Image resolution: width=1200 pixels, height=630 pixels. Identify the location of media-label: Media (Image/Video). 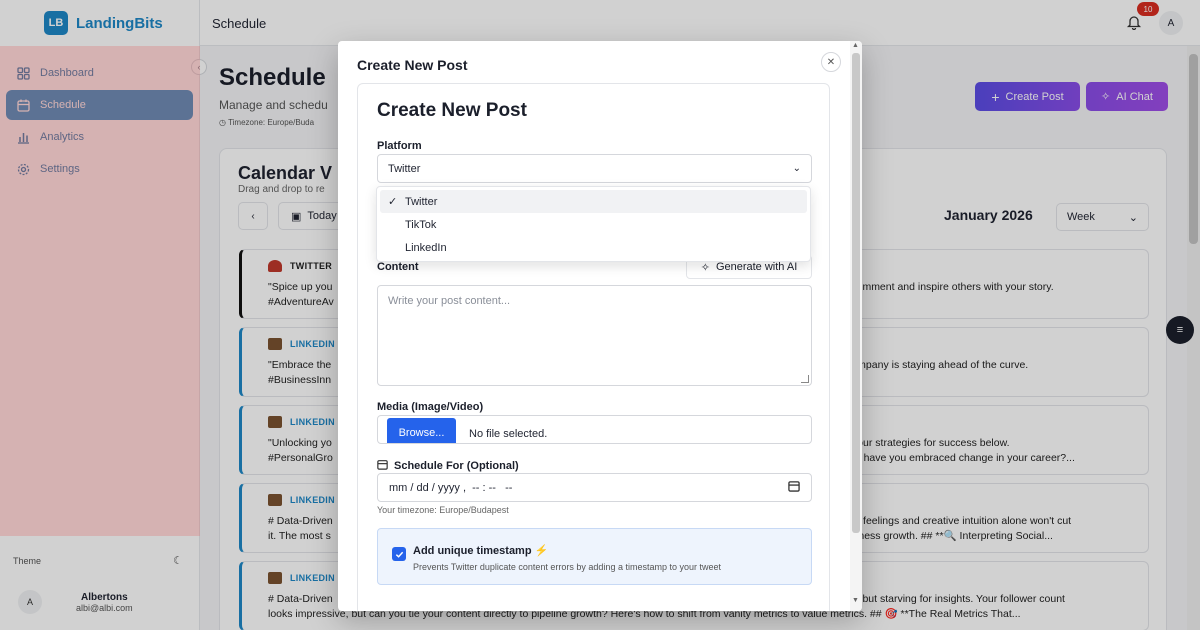
(430, 407).